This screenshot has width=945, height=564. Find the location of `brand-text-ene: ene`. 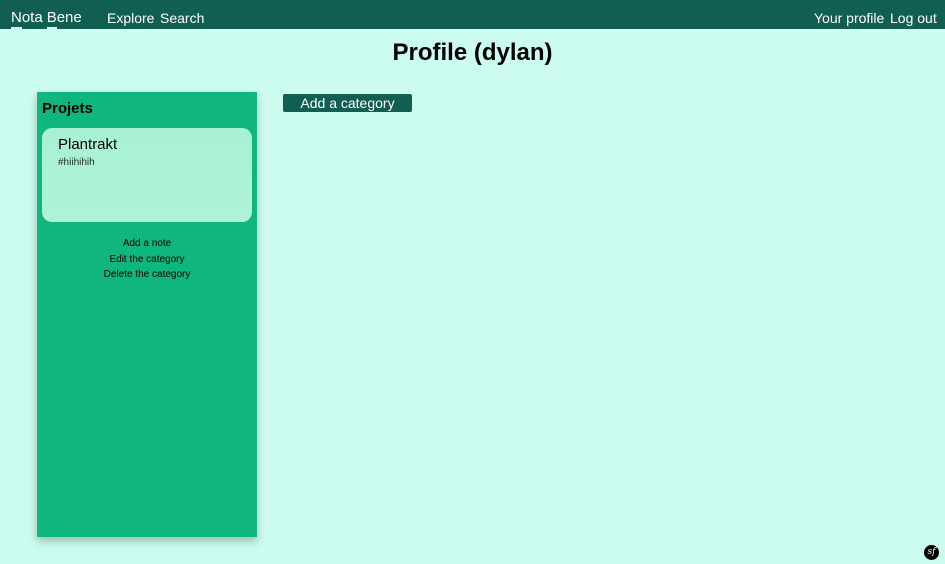

brand-text-ene: ene is located at coordinates (69, 17).